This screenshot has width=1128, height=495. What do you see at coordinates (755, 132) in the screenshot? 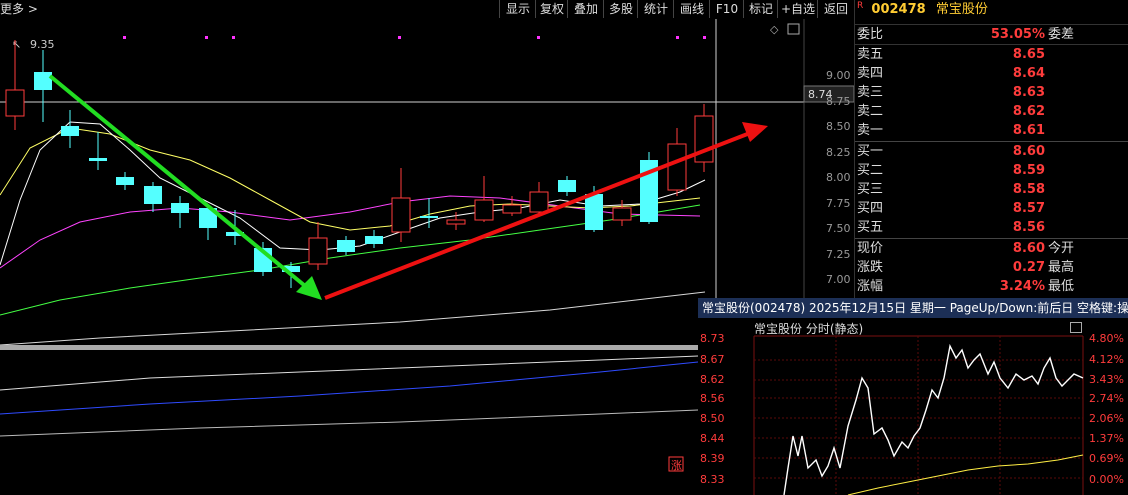
I see `red-arrowhead` at bounding box center [755, 132].